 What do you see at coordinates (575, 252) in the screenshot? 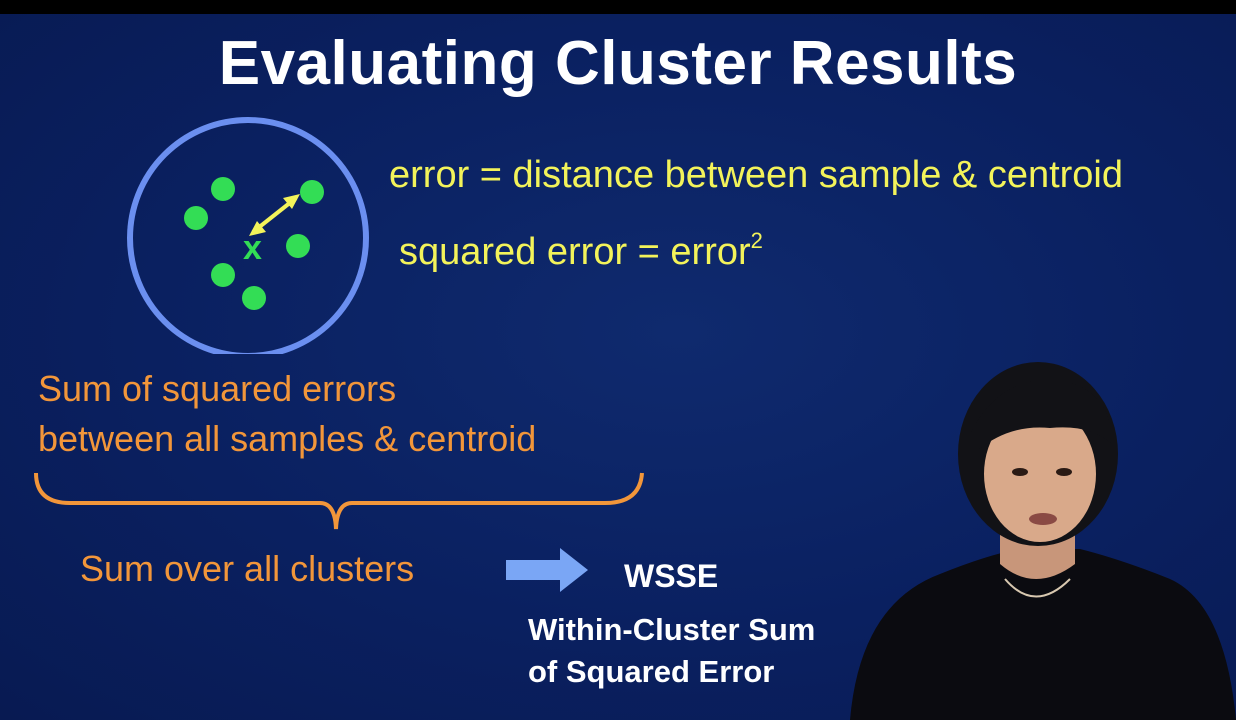
I see `squared-error-text: squared error = error` at bounding box center [575, 252].